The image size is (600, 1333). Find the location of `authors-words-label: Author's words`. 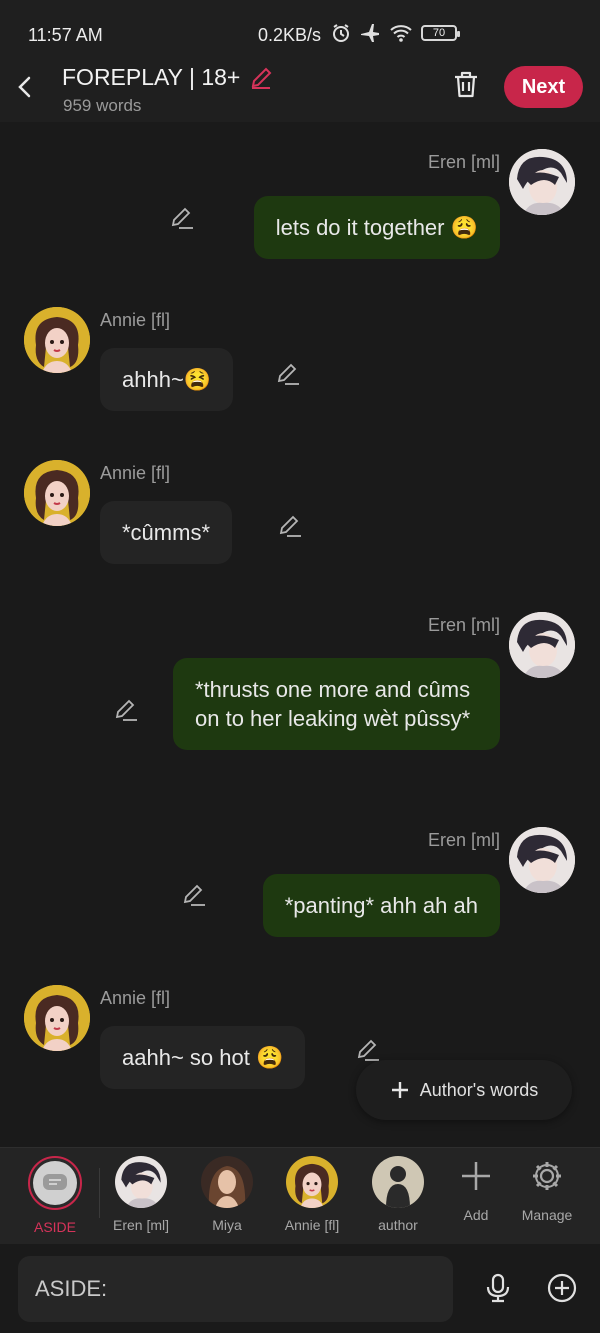

authors-words-label: Author's words is located at coordinates (479, 1089).